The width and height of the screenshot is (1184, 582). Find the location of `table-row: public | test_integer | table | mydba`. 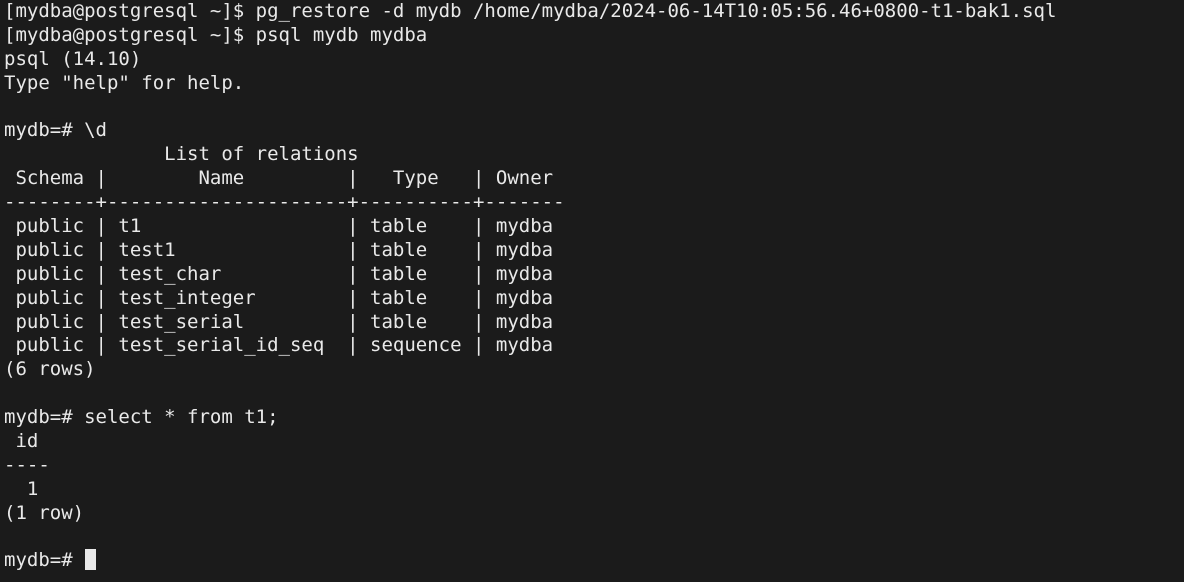

table-row: public | test_integer | table | mydba is located at coordinates (279, 297).